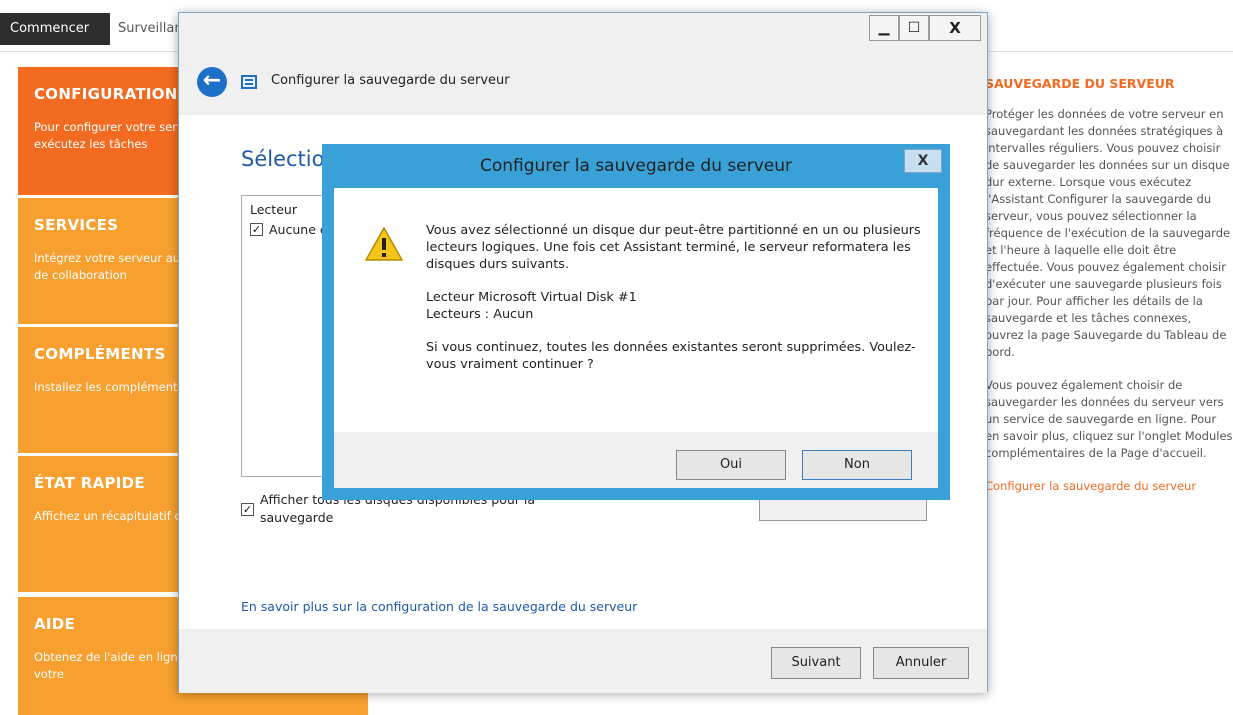 This screenshot has width=1233, height=715. Describe the element at coordinates (583, 661) in the screenshot. I see `wizard-footer: Suivant Annuler` at that location.